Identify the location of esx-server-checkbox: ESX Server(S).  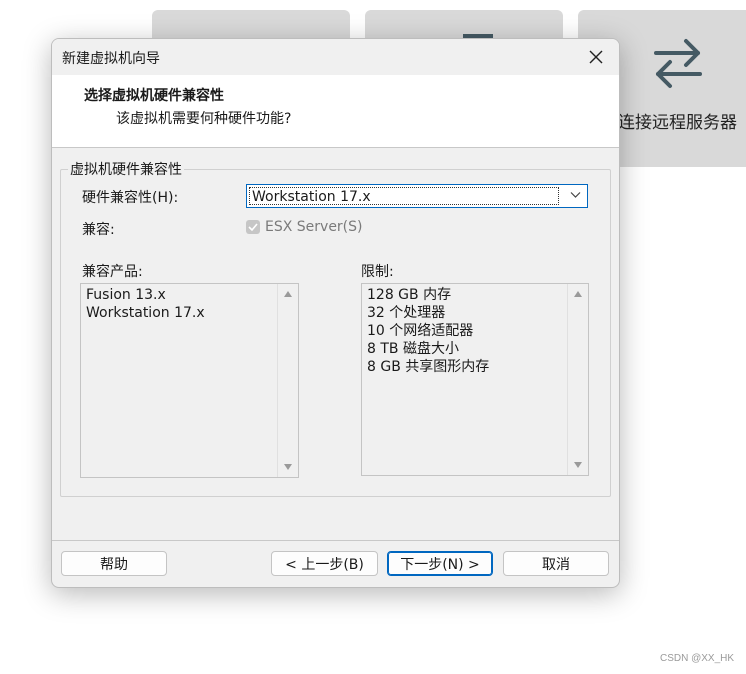
(304, 227).